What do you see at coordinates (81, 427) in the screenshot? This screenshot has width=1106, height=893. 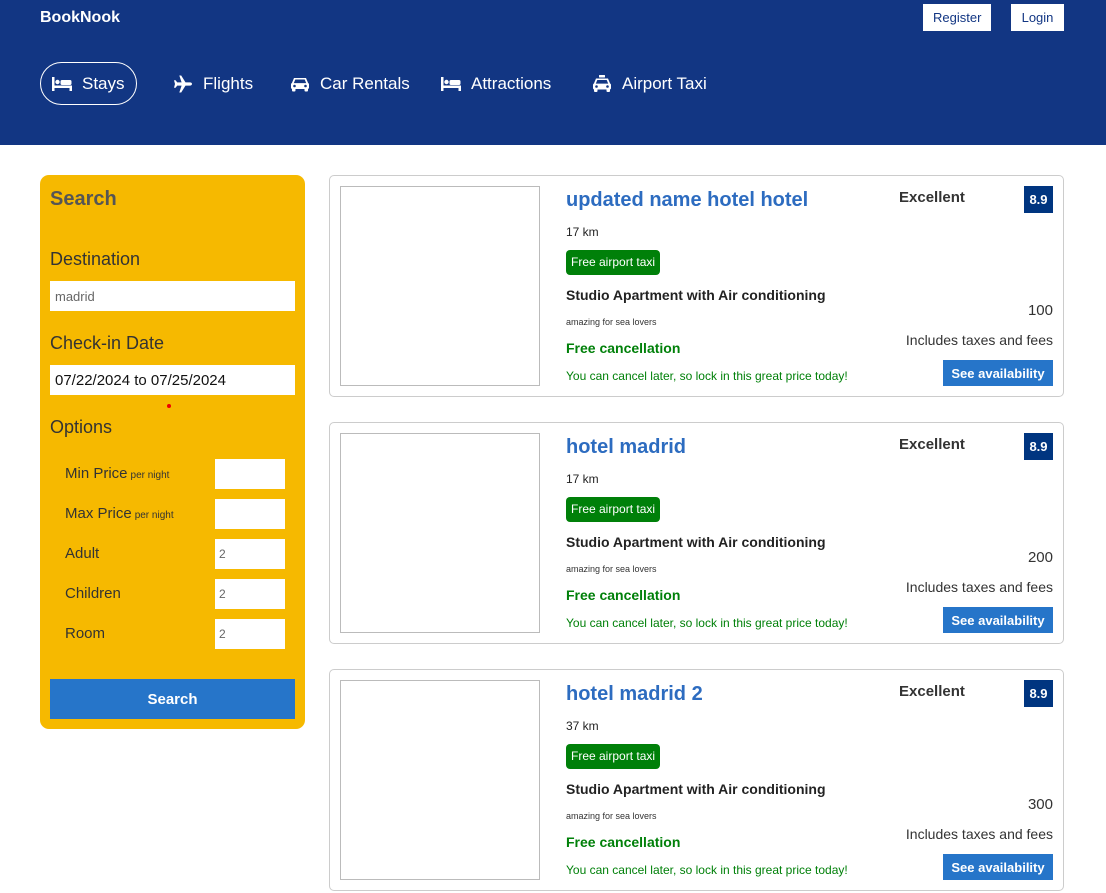 I see `options-label: Options` at bounding box center [81, 427].